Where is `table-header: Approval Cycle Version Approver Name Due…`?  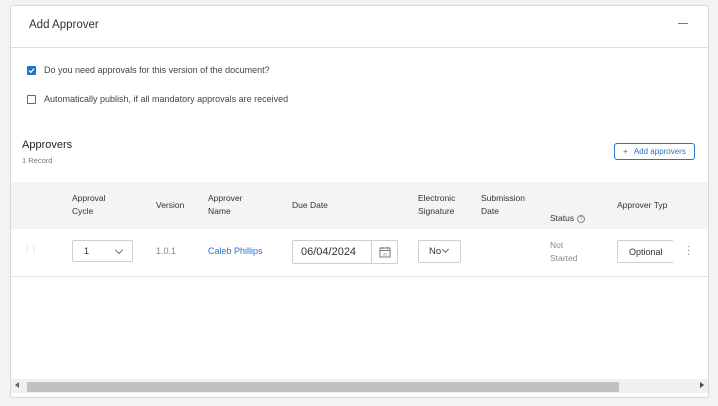 table-header: Approval Cycle Version Approver Name Due… is located at coordinates (359, 205).